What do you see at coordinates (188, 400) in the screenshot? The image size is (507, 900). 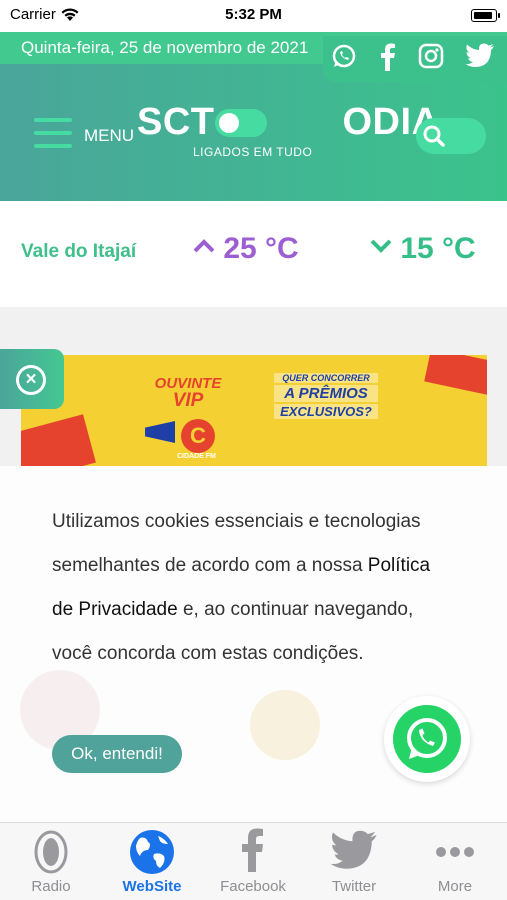 I see `ad-vip-line2: VIP` at bounding box center [188, 400].